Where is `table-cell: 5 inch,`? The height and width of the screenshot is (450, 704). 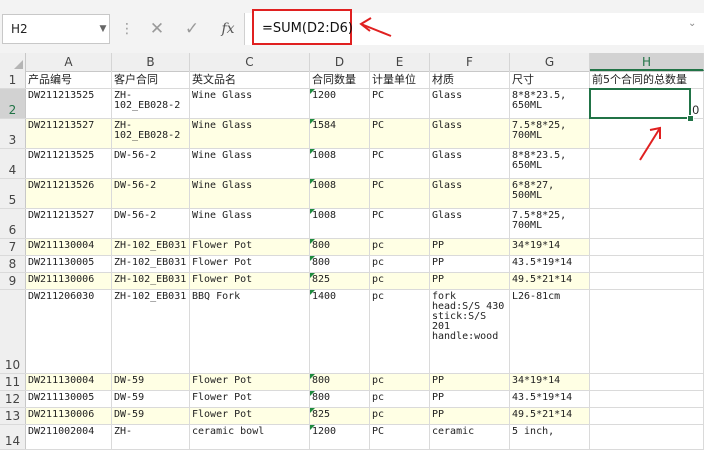
table-cell: 5 inch, is located at coordinates (550, 437).